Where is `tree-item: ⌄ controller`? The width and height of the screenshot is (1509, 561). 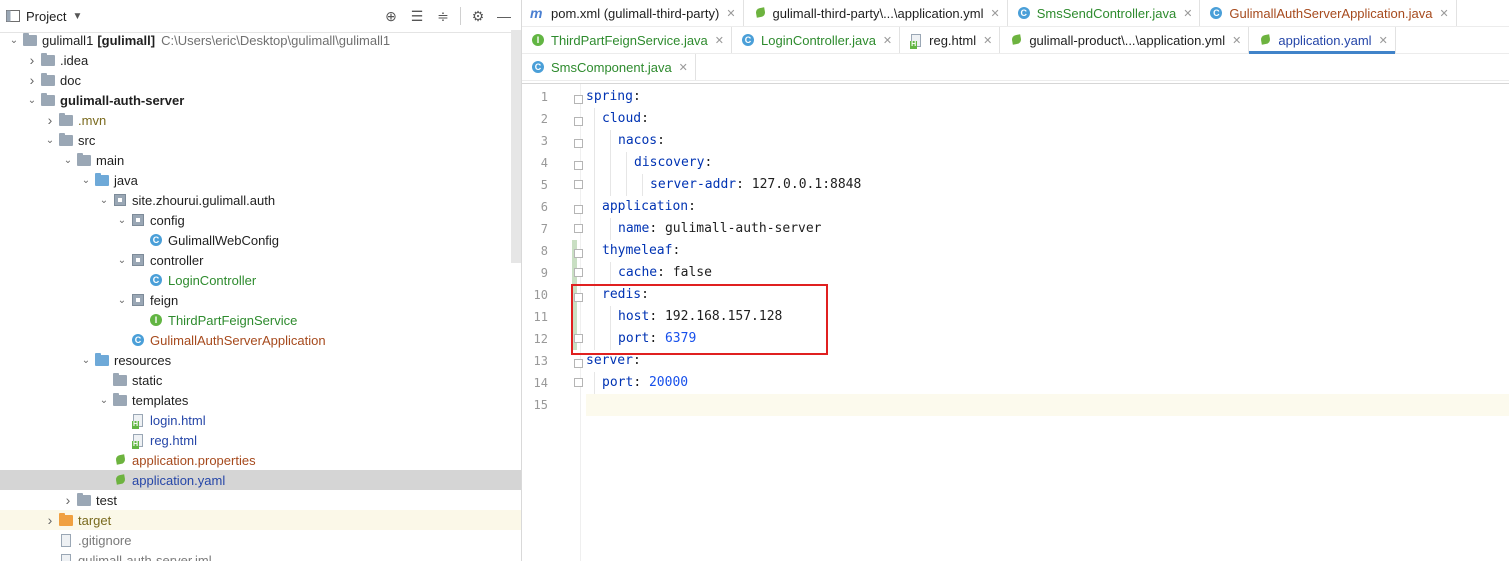
tree-item: ⌄ controller is located at coordinates (260, 260).